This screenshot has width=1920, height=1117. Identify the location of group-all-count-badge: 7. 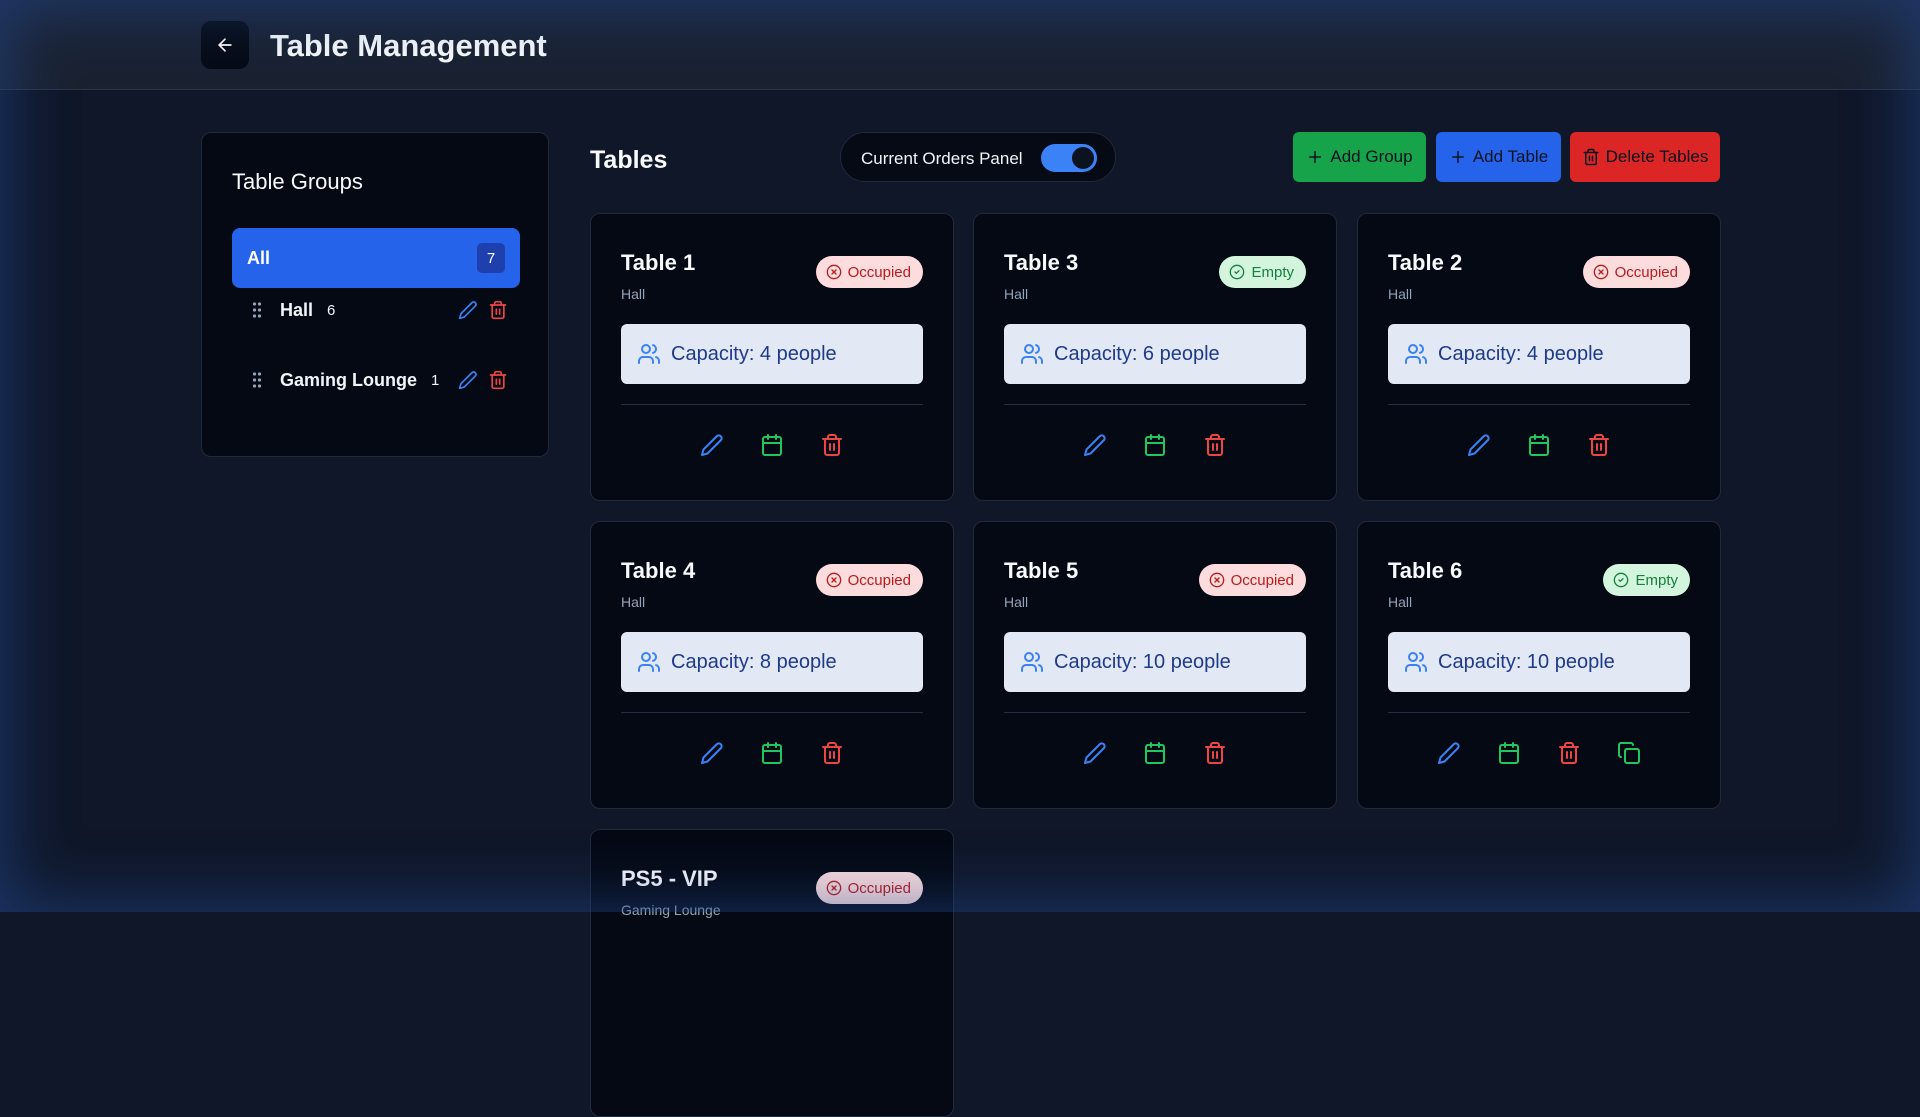
(491, 258).